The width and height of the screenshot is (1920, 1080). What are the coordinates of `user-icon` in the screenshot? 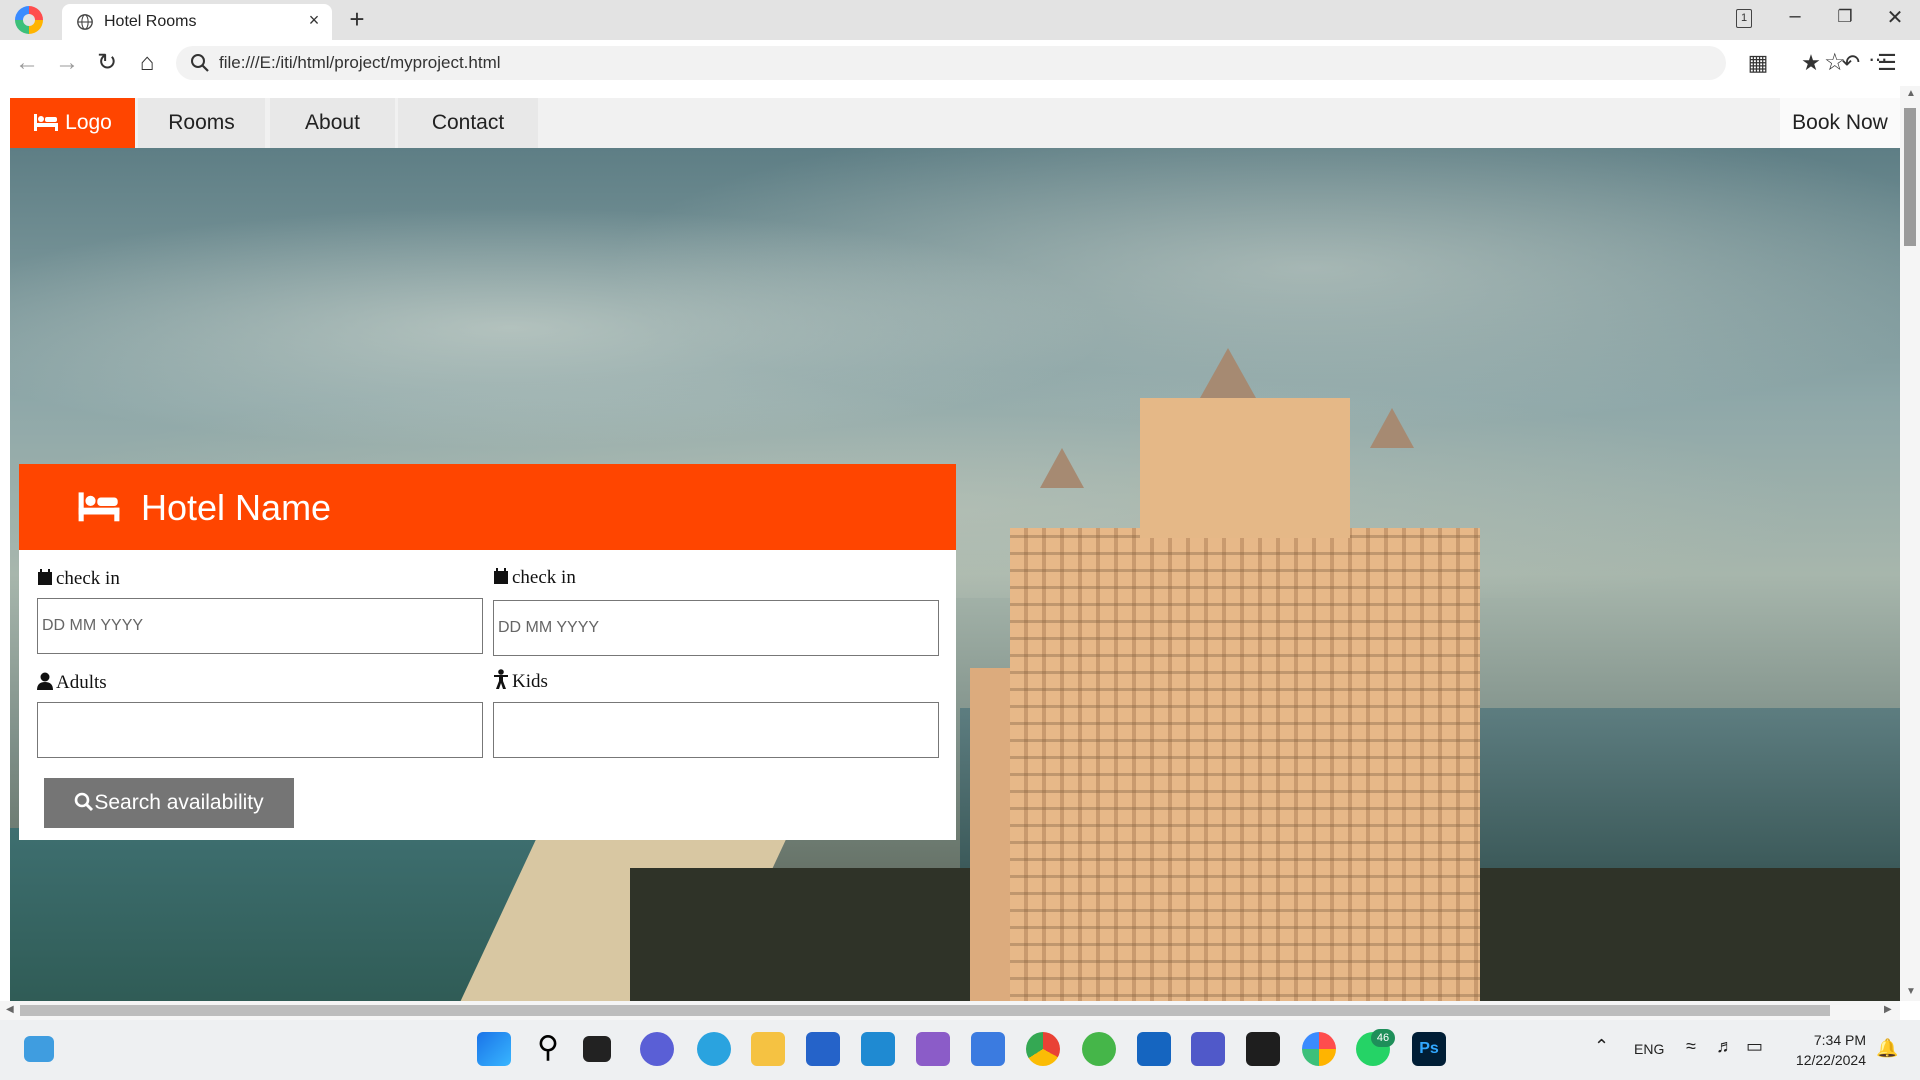 It's located at (45, 681).